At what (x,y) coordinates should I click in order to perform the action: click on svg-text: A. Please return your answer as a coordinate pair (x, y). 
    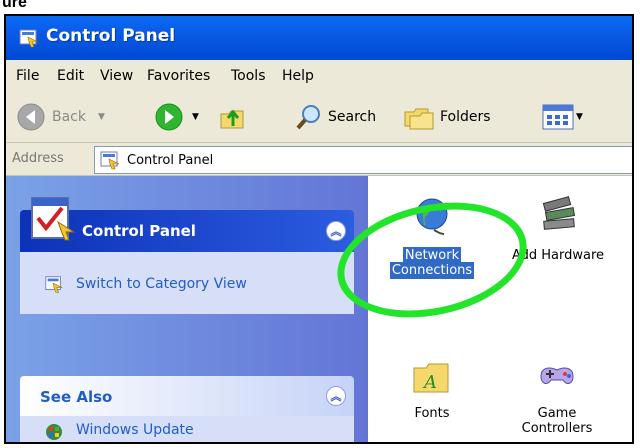
    Looking at the image, I should click on (429, 382).